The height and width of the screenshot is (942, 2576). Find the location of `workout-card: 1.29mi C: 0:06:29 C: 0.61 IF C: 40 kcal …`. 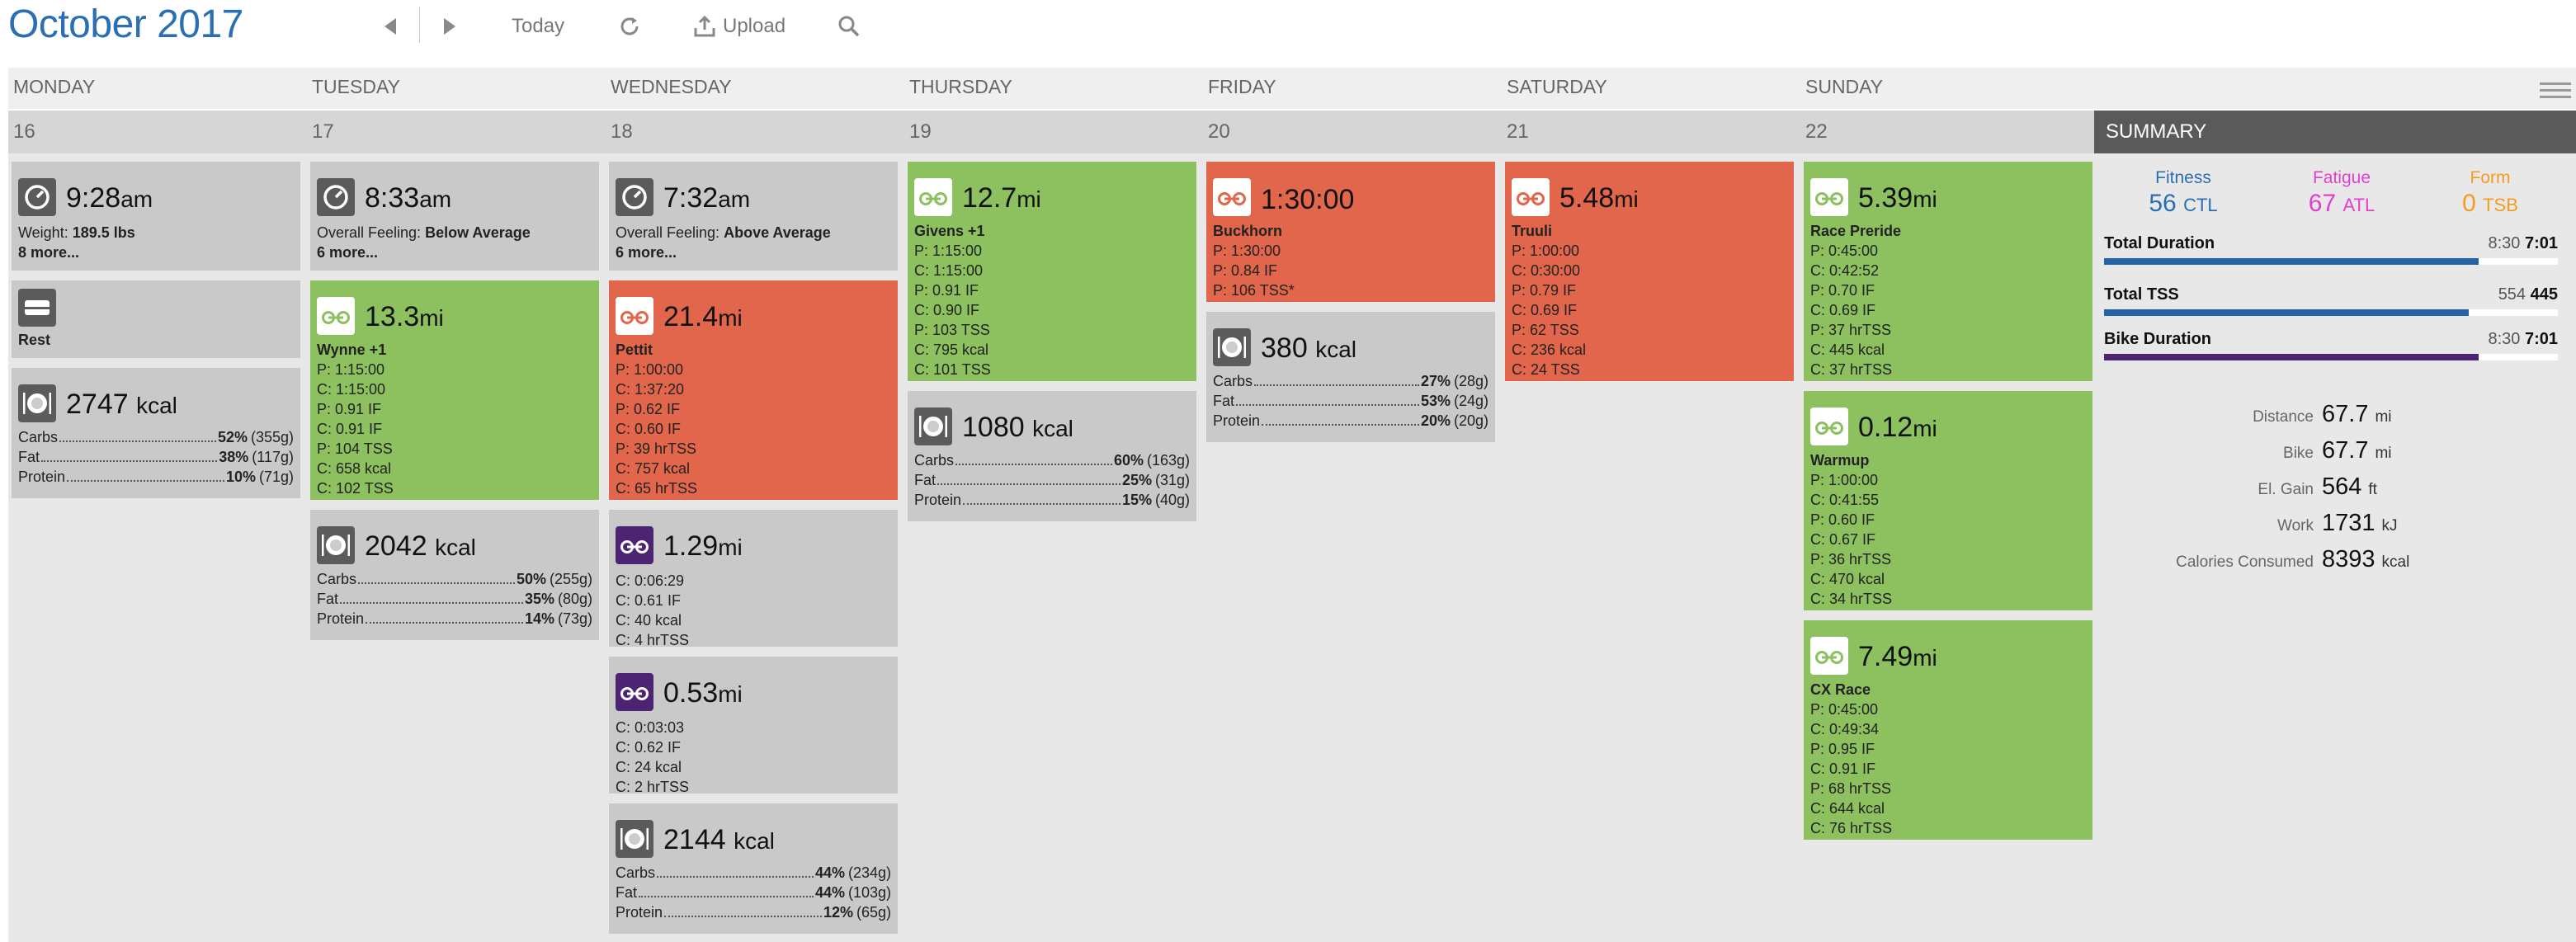

workout-card: 1.29mi C: 0:06:29 C: 0.61 IF C: 40 kcal … is located at coordinates (753, 578).